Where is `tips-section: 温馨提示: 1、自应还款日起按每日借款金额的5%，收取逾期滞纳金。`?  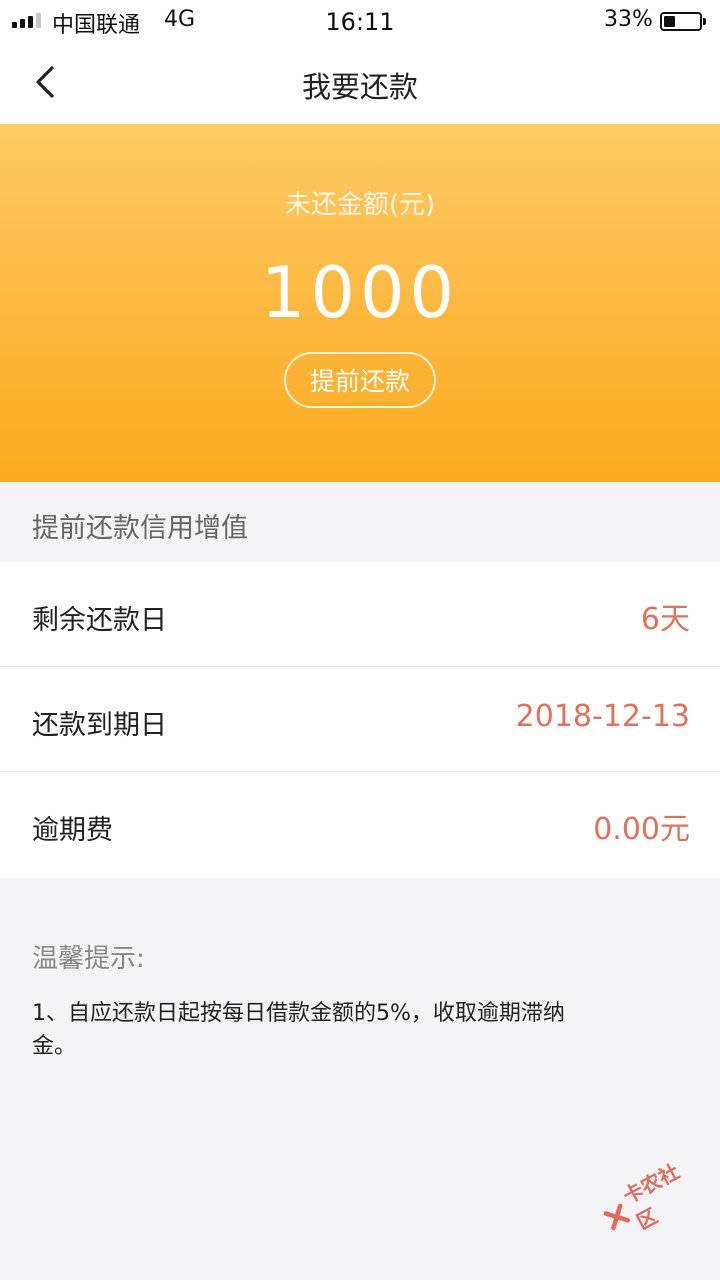
tips-section: 温馨提示: 1、自应还款日起按每日借款金额的5%，收取逾期滞纳金。 is located at coordinates (342, 1000).